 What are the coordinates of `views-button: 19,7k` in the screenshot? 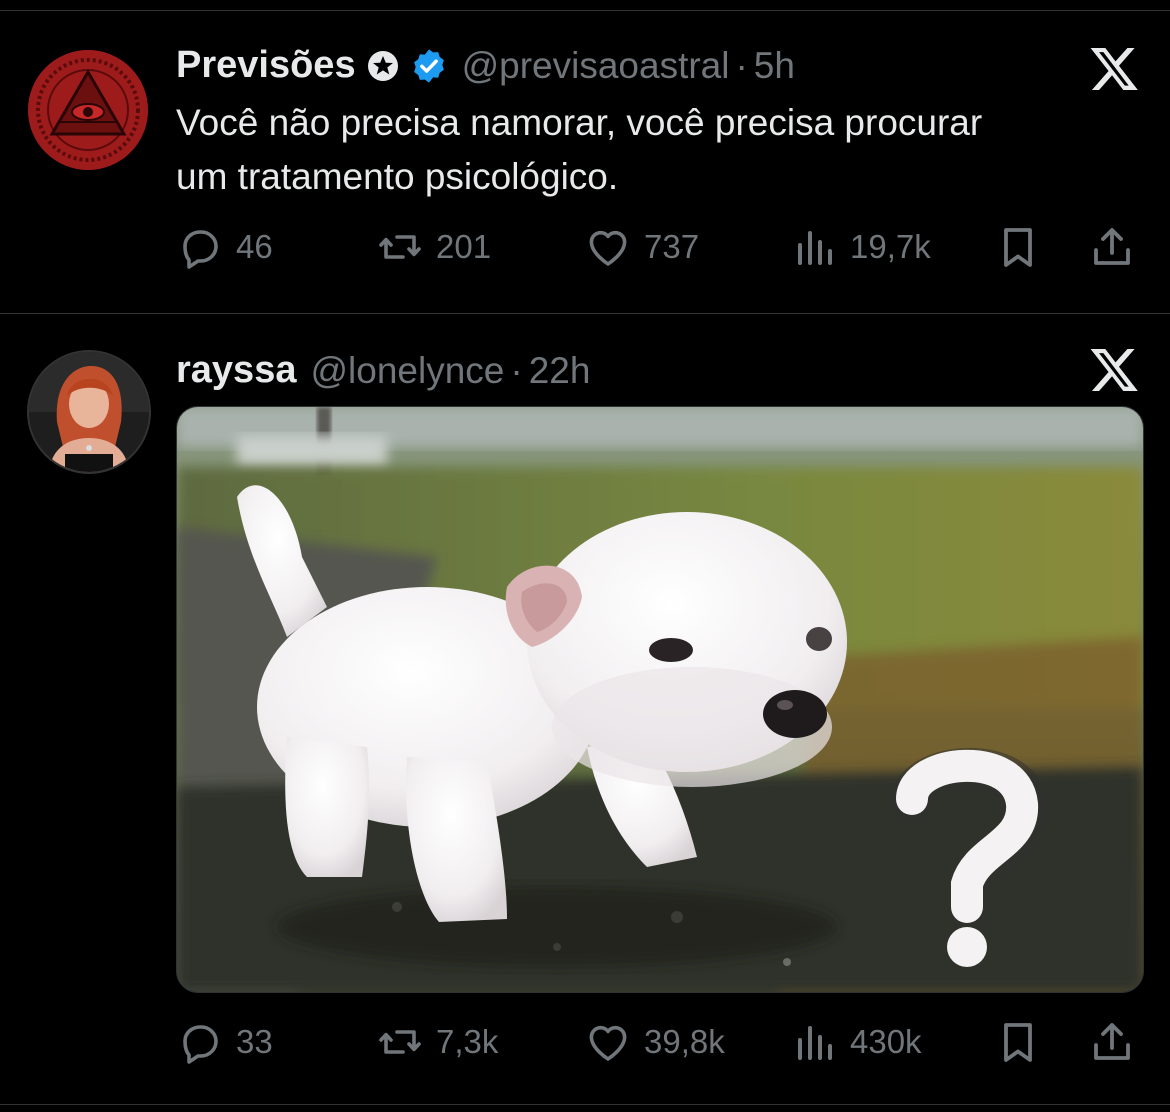 It's located at (860, 247).